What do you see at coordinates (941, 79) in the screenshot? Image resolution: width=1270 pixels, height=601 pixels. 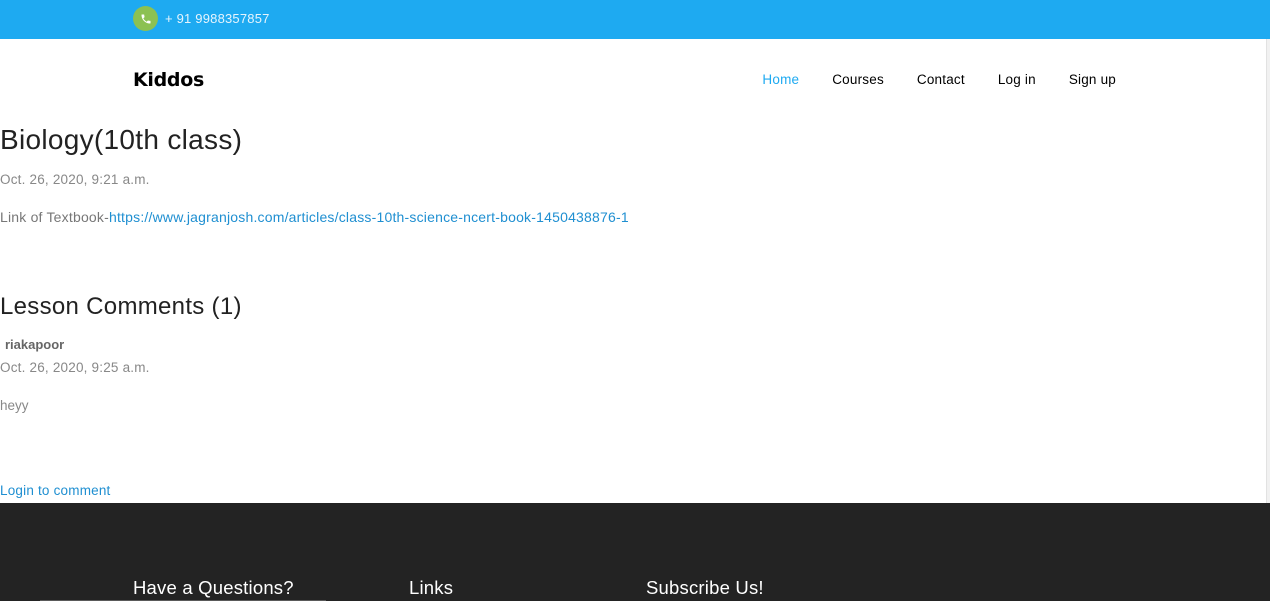 I see `nav-item-contact: Contact` at bounding box center [941, 79].